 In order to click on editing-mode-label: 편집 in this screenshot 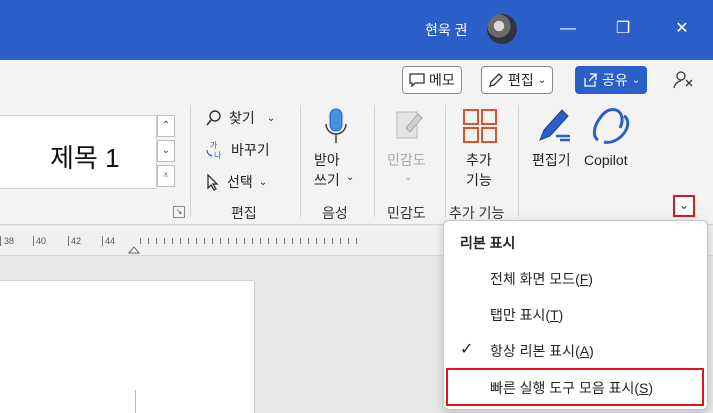, I will do `click(521, 80)`.